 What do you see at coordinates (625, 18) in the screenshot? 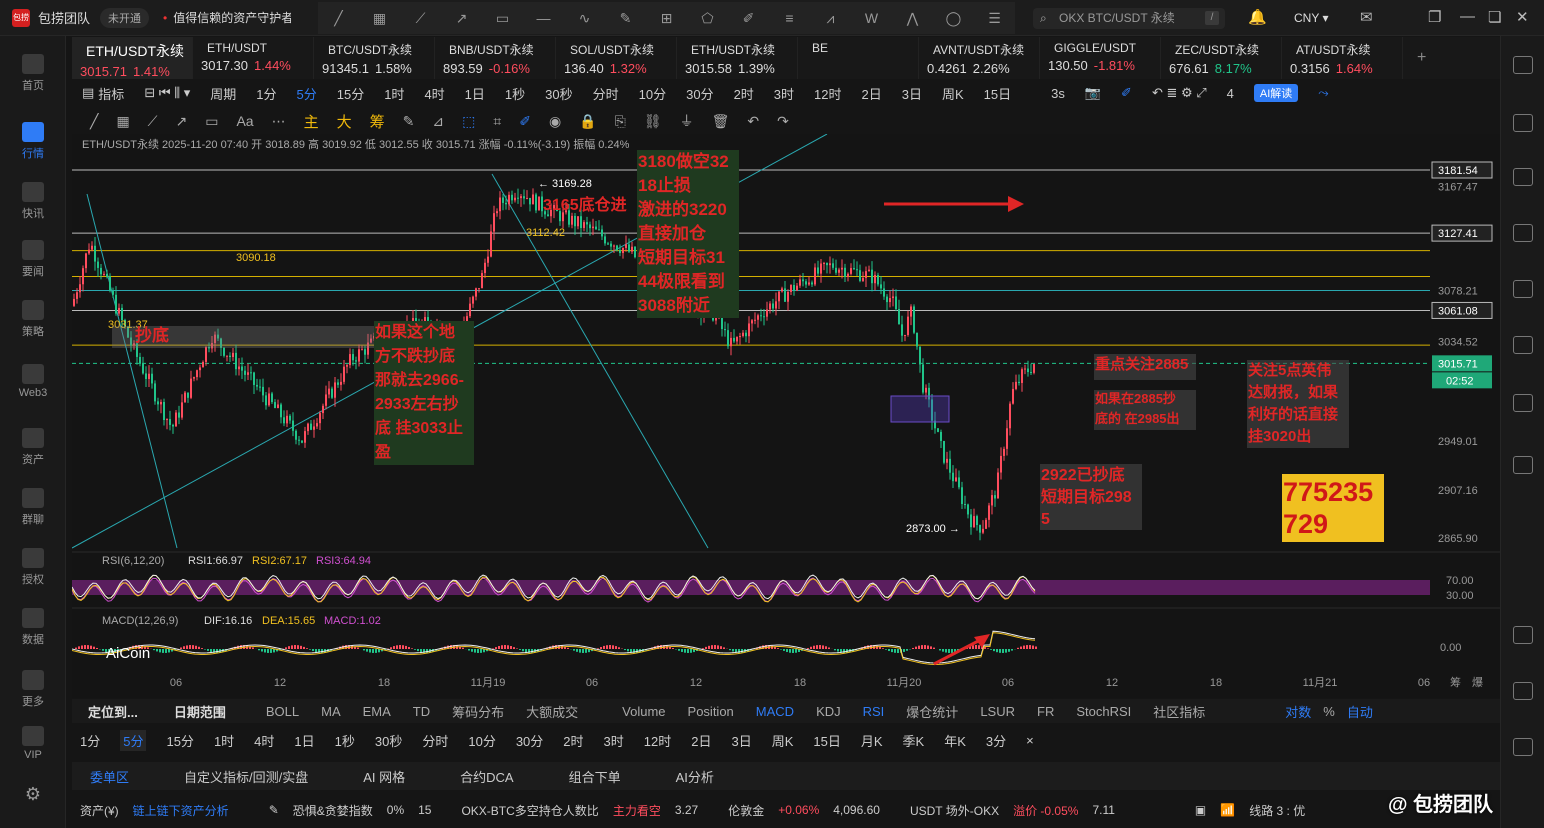
I see `pencil-tool-icon: ✎` at bounding box center [625, 18].